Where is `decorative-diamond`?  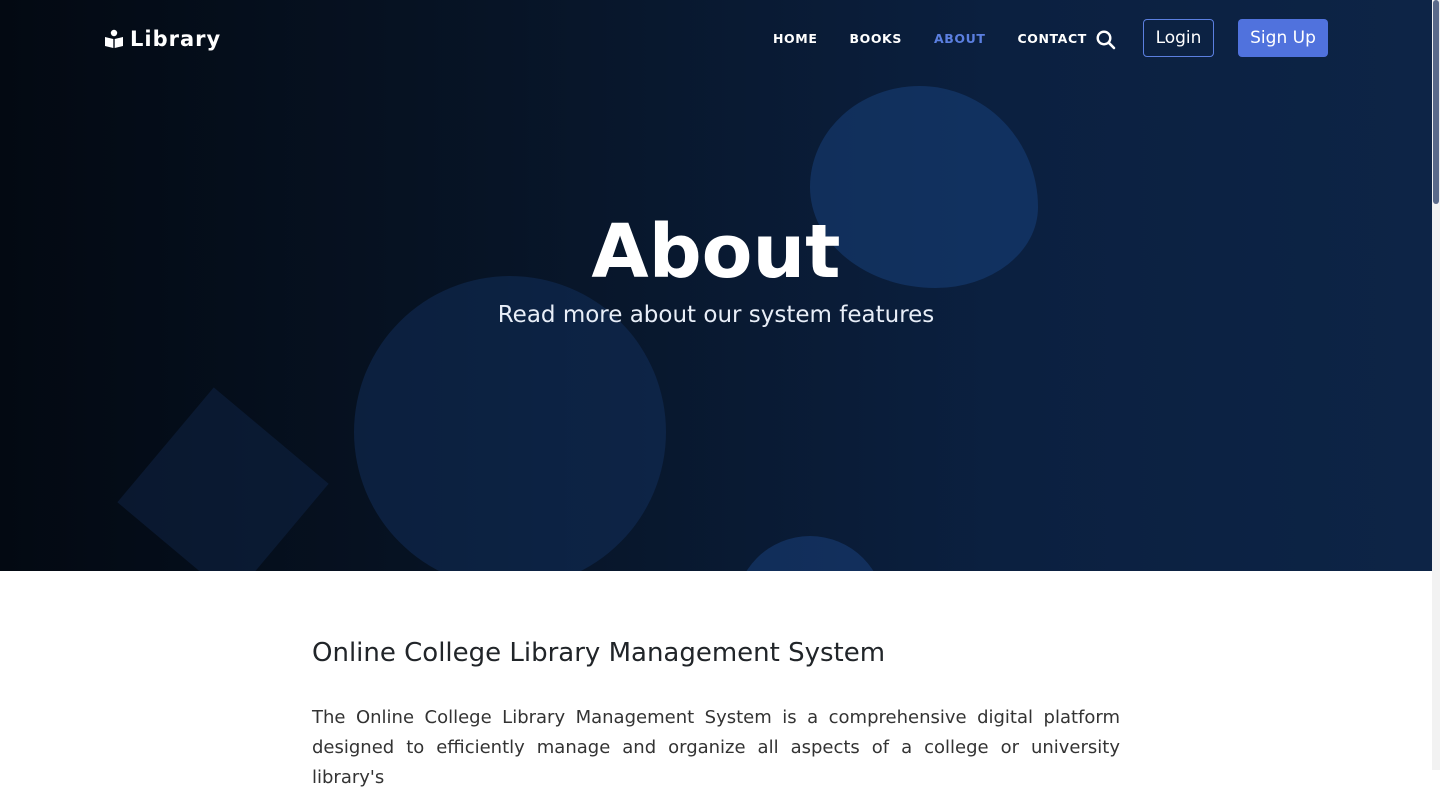 decorative-diamond is located at coordinates (223, 479).